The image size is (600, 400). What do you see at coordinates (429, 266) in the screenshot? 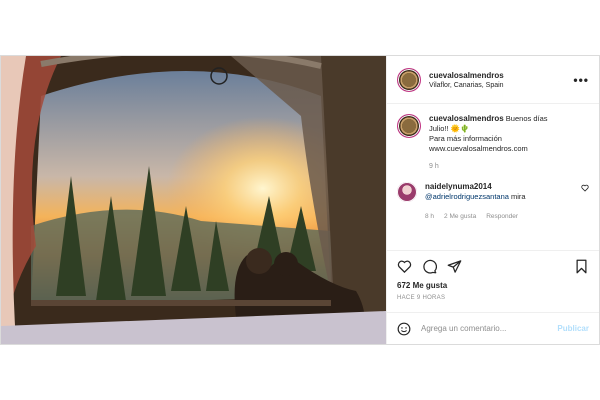
I see `comment-icon` at bounding box center [429, 266].